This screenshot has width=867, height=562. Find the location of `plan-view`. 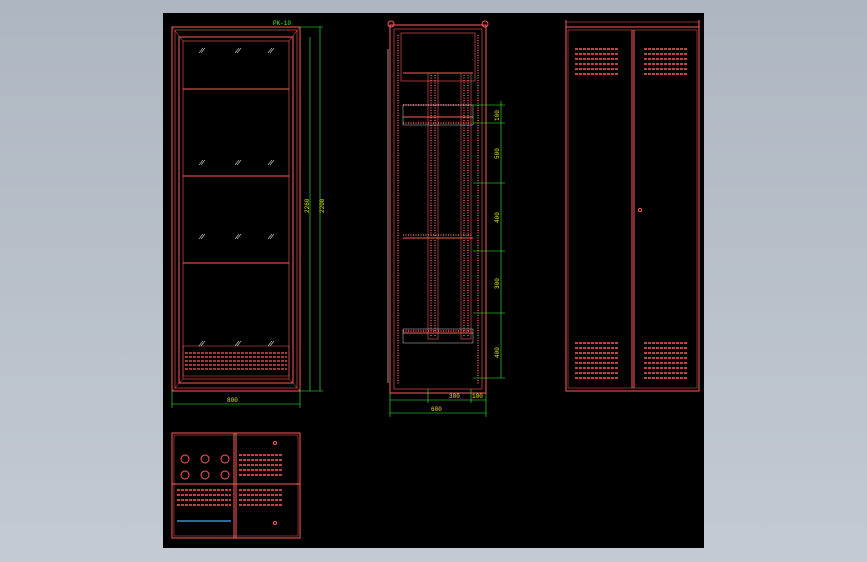

plan-view is located at coordinates (236, 485).